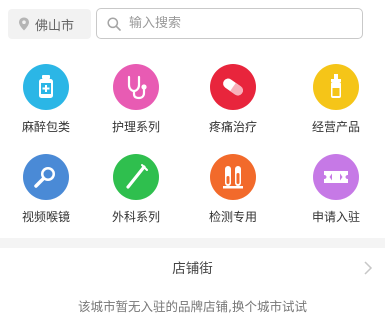 This screenshot has width=385, height=325. I want to click on category-label: 经营产品, so click(335, 127).